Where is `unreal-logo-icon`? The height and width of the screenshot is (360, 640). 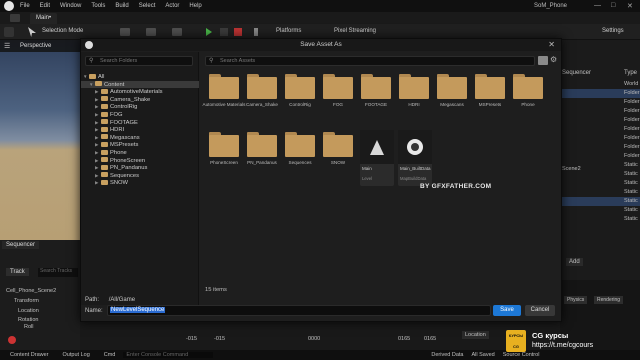 unreal-logo-icon is located at coordinates (9, 6).